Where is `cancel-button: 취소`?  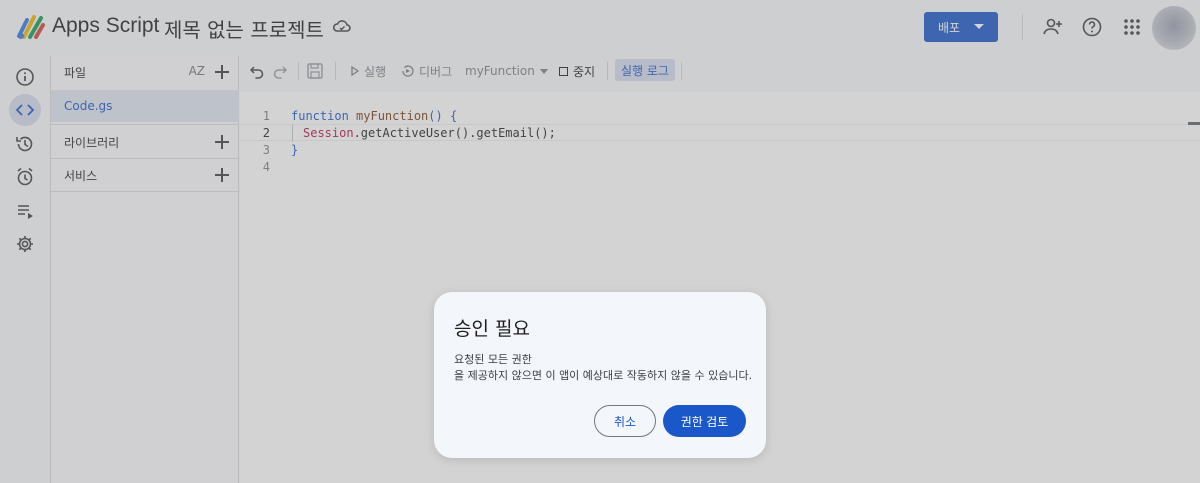 cancel-button: 취소 is located at coordinates (625, 421).